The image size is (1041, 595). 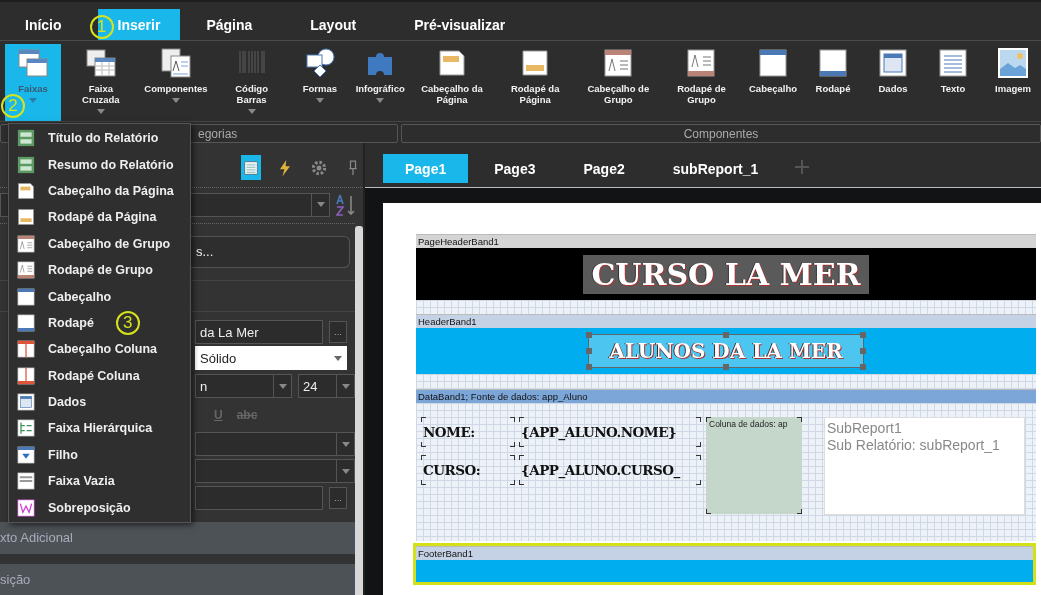 What do you see at coordinates (726, 396) in the screenshot?
I see `band-label: DataBand1; Fonte de dados: app_Aluno` at bounding box center [726, 396].